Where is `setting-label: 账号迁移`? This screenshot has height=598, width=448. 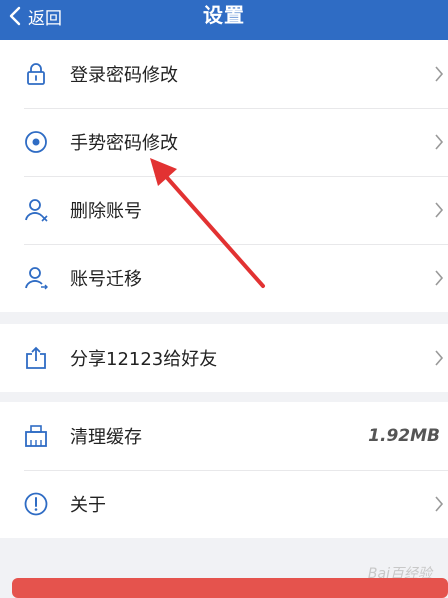 setting-label: 账号迁移 is located at coordinates (106, 279).